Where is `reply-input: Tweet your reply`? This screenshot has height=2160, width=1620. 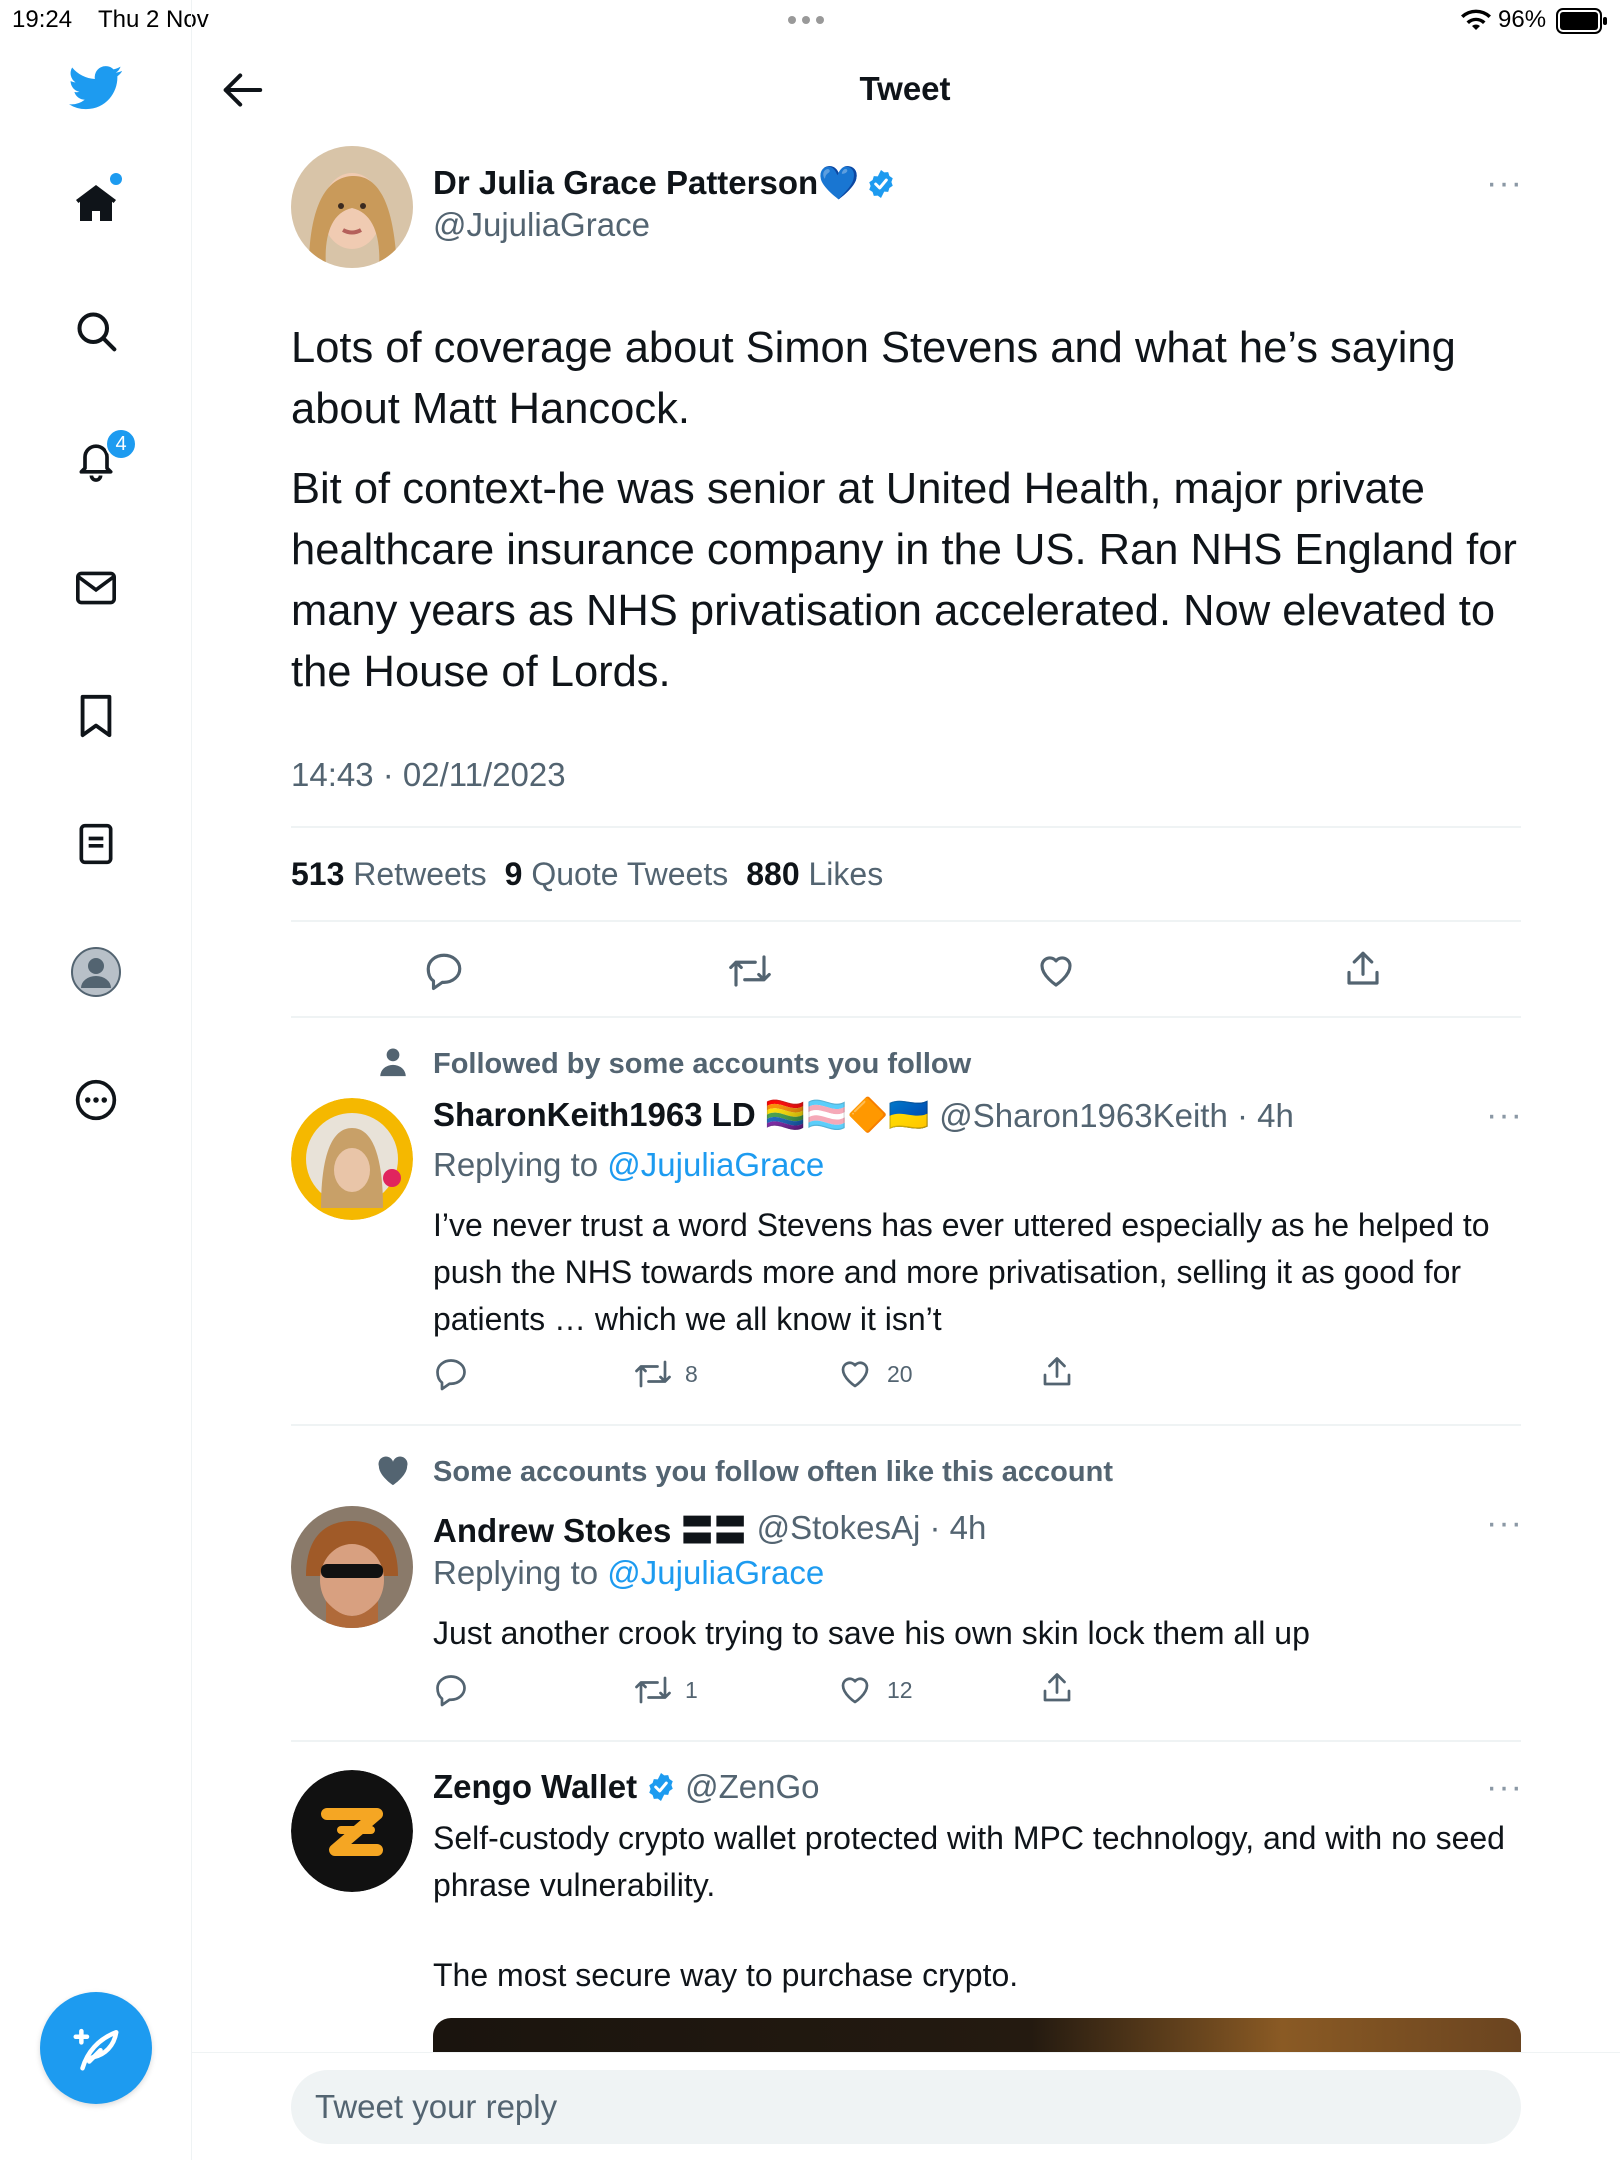
reply-input: Tweet your reply is located at coordinates (906, 2107).